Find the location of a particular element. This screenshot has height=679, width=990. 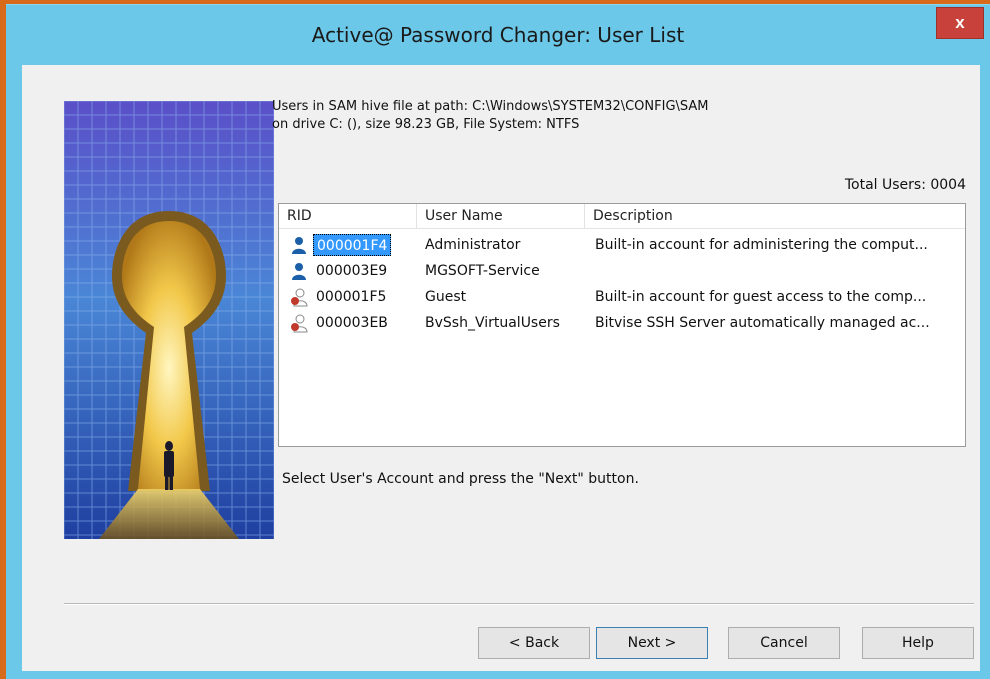

user-name-cell: MGSOFT-Service is located at coordinates (482, 271).